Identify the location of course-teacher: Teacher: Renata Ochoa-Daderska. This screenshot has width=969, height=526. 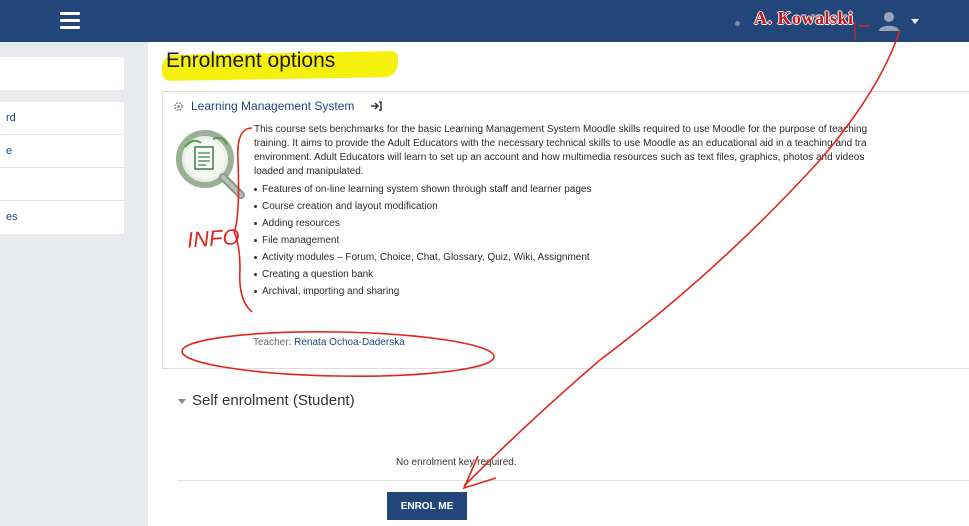
(329, 342).